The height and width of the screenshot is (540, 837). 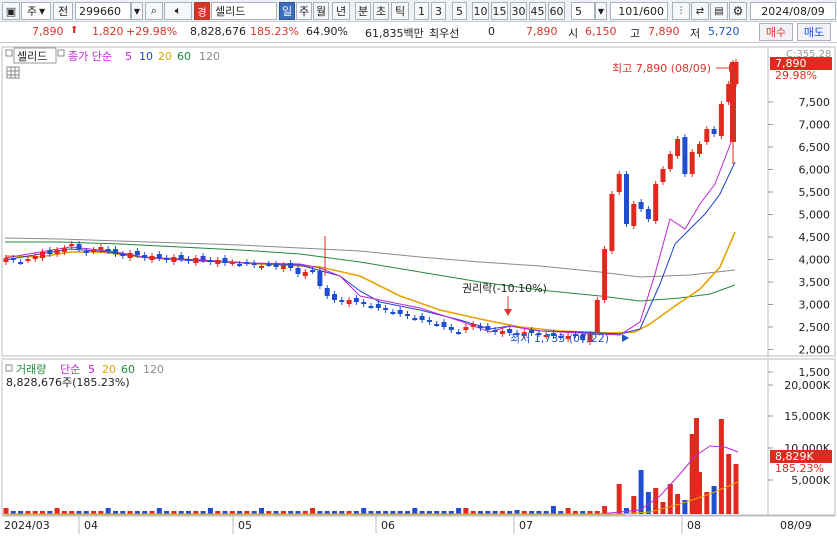 What do you see at coordinates (327, 31) in the screenshot?
I see `turnover-rate: 64.90%` at bounding box center [327, 31].